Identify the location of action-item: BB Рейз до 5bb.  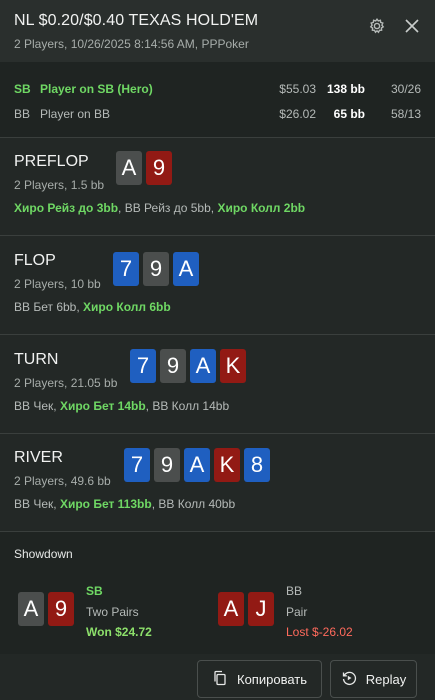
(167, 208).